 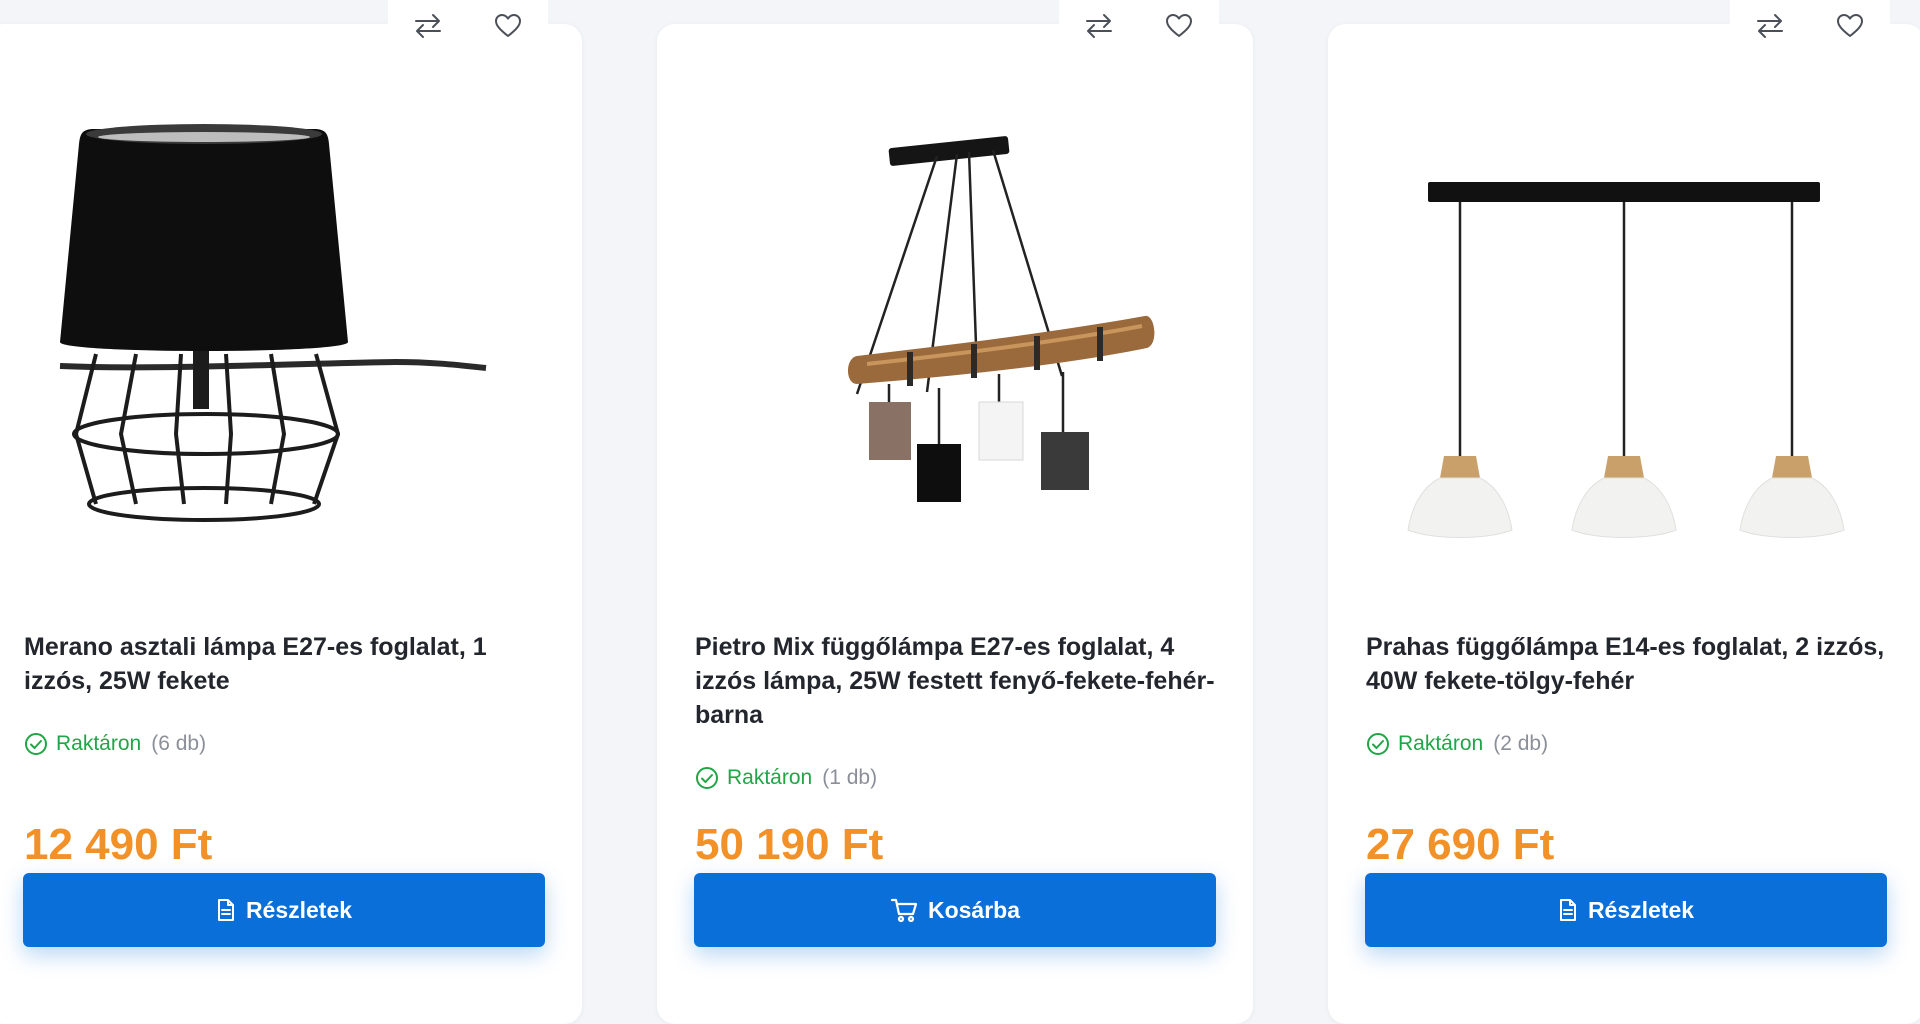 I want to click on product-price: 50 190 Ft, so click(x=789, y=844).